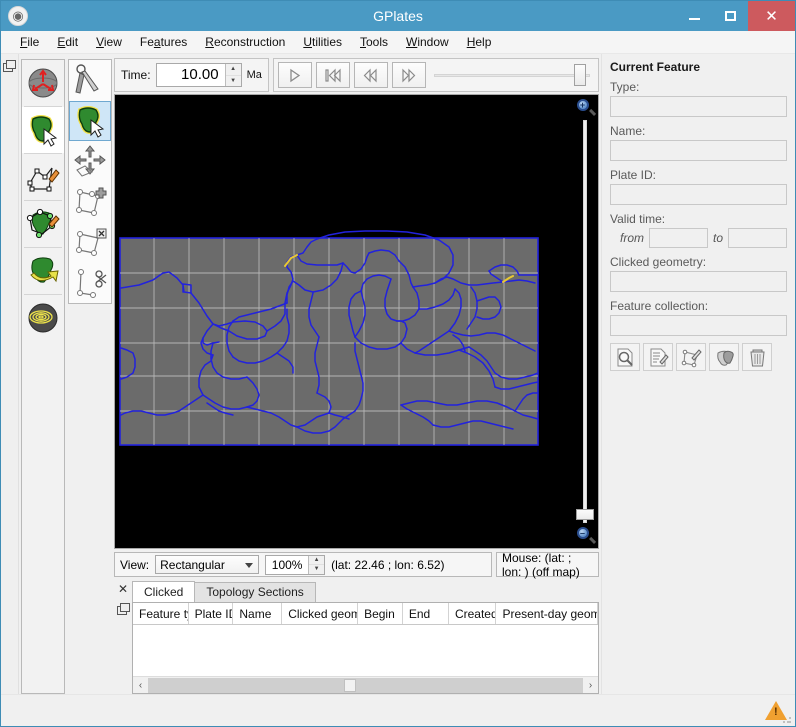 Image resolution: width=796 pixels, height=727 pixels. What do you see at coordinates (43, 130) in the screenshot?
I see `choose-feature-tool` at bounding box center [43, 130].